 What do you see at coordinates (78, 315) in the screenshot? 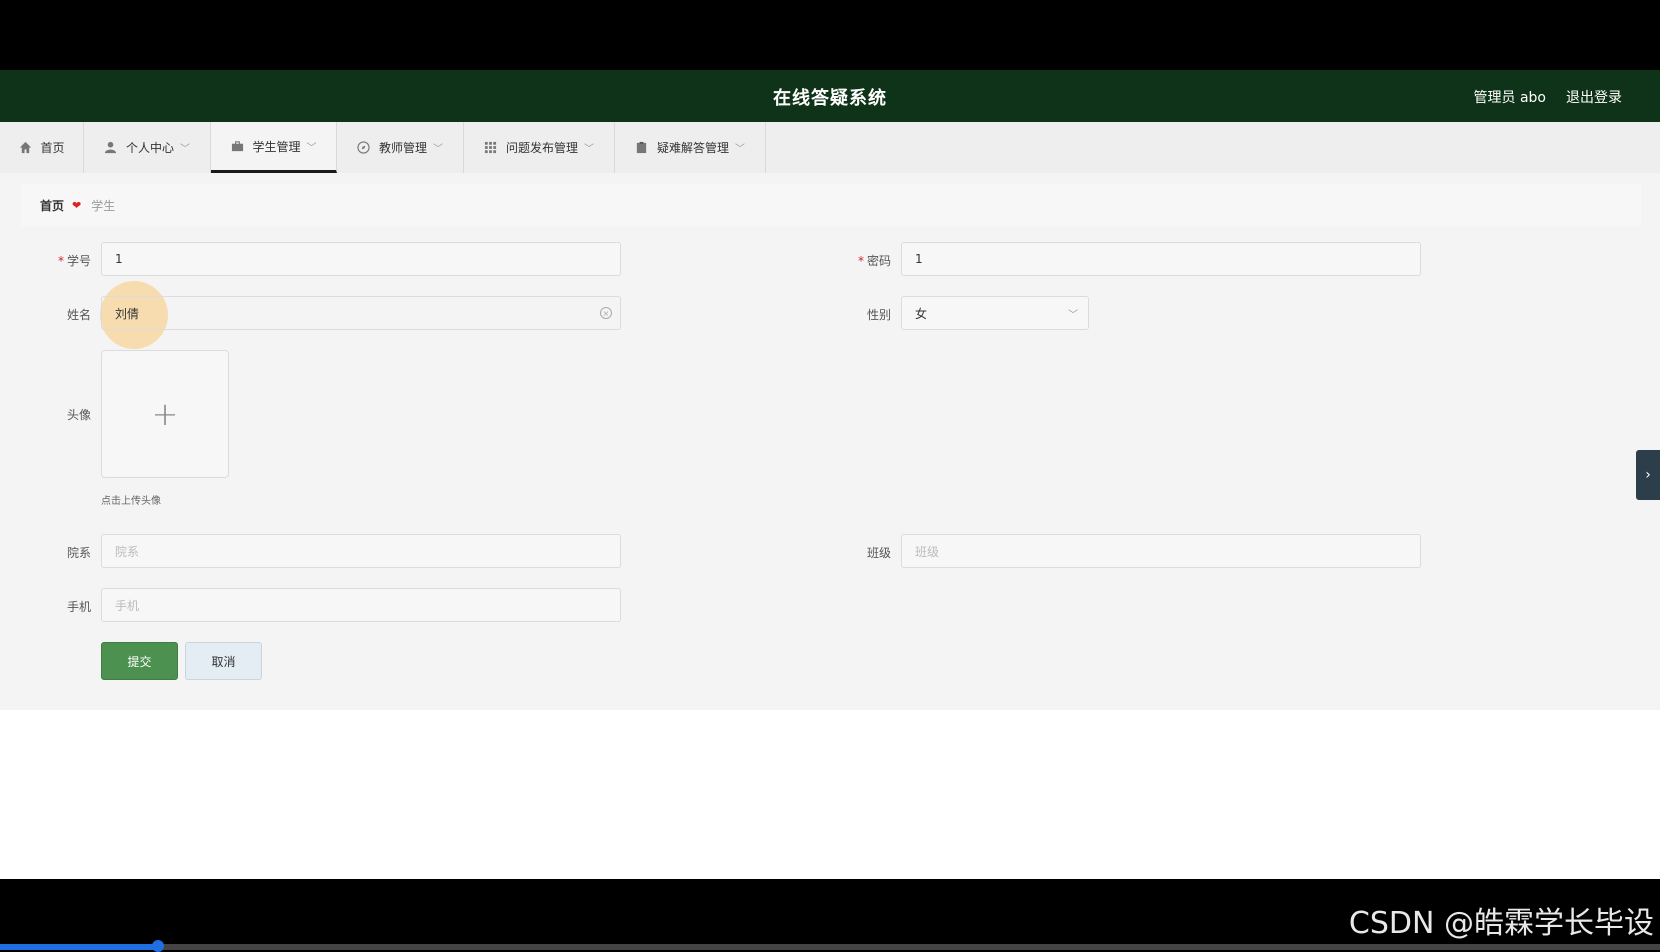
I see `name-label: 姓名` at bounding box center [78, 315].